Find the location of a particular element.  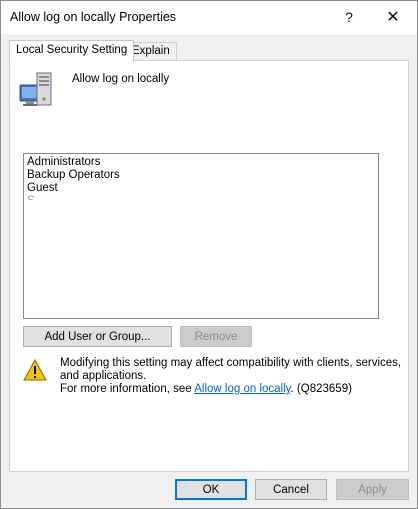

policy-name: Allow log on locally is located at coordinates (121, 79).